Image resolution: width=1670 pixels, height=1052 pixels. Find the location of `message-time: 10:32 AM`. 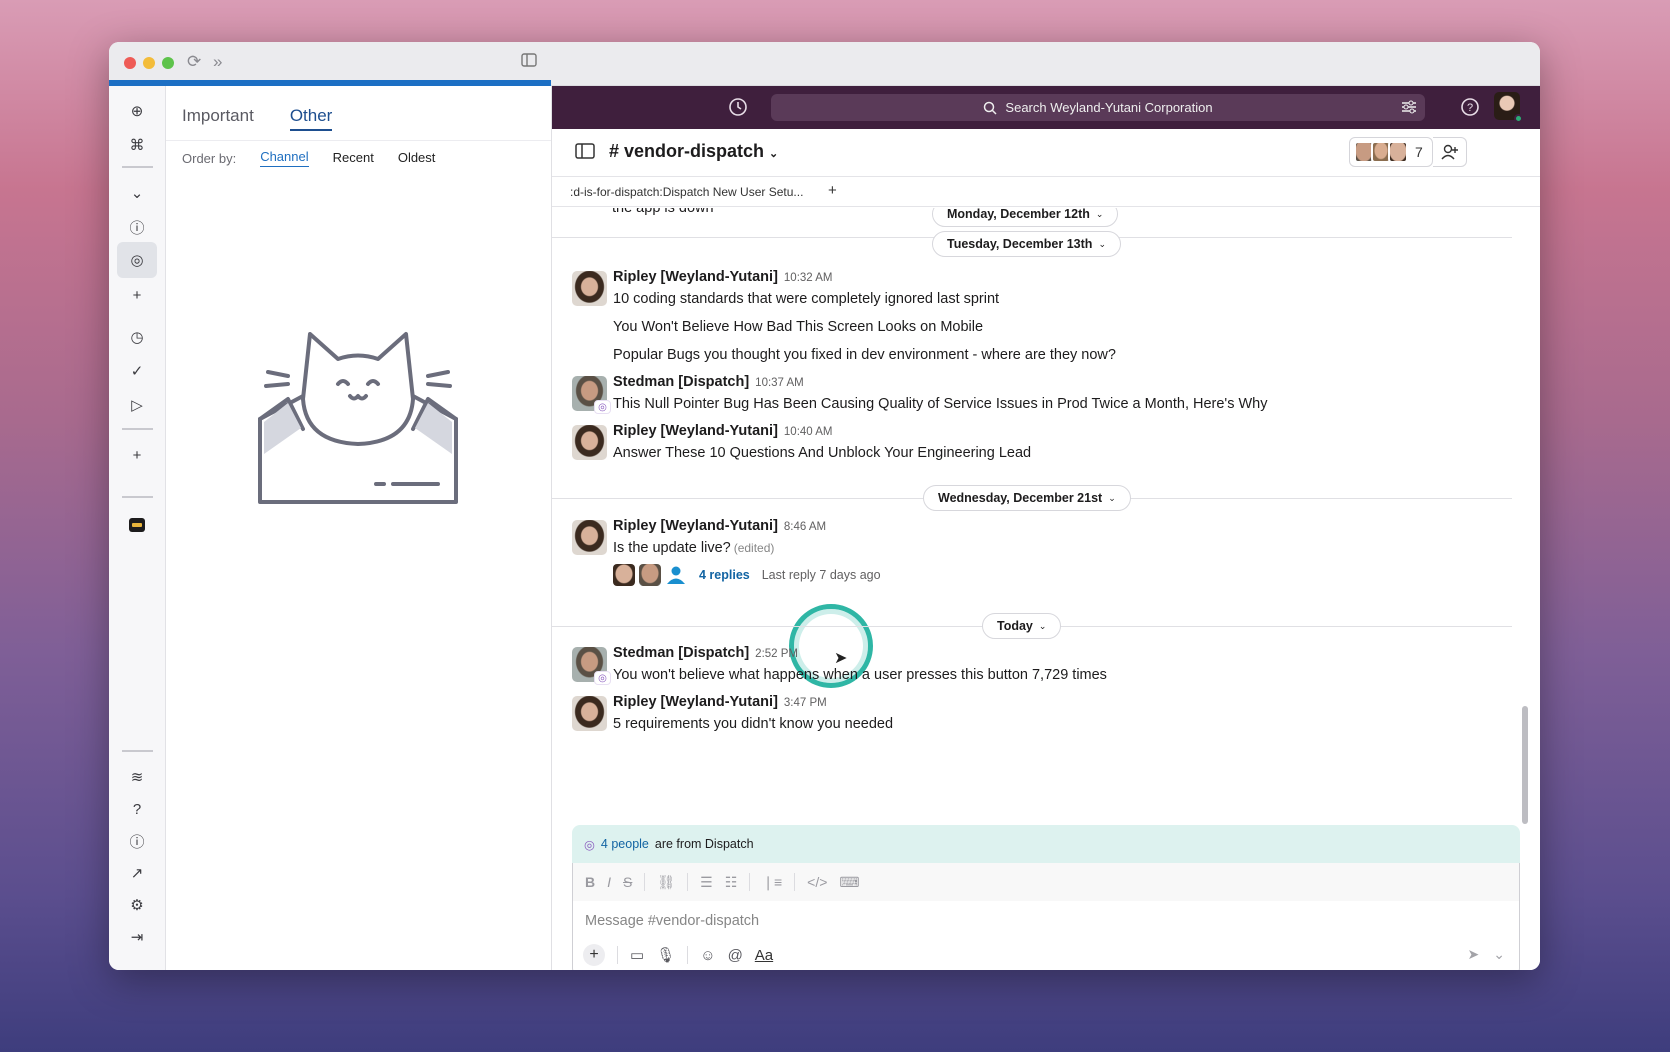

message-time: 10:32 AM is located at coordinates (808, 278).